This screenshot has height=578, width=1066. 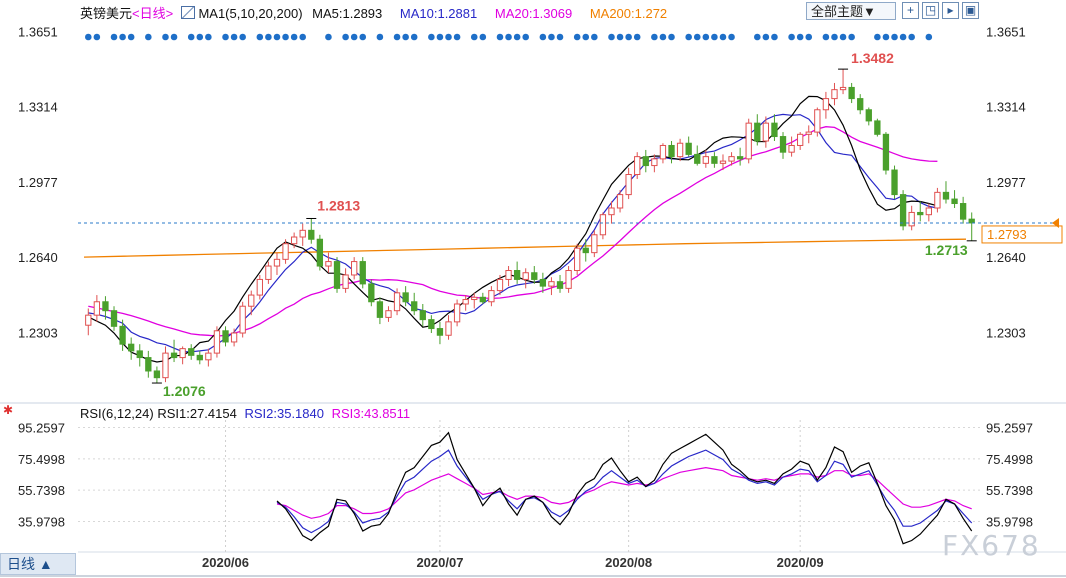 What do you see at coordinates (991, 545) in the screenshot?
I see `watermark-logo: FX678` at bounding box center [991, 545].